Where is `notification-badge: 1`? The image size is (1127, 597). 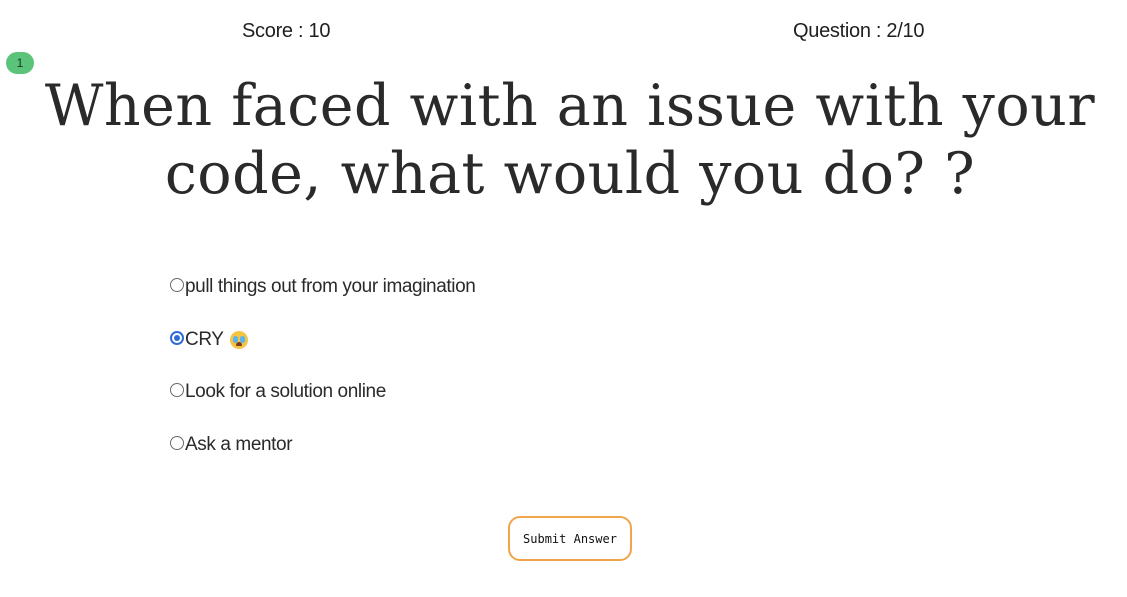 notification-badge: 1 is located at coordinates (20, 63).